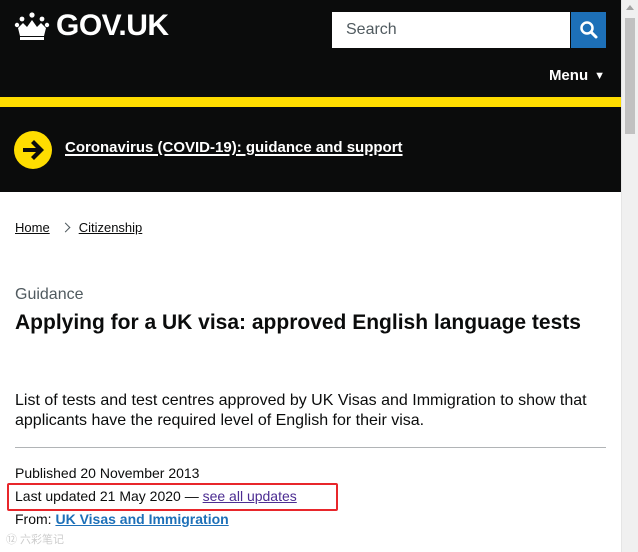  I want to click on header-yellow-stripe, so click(310, 102).